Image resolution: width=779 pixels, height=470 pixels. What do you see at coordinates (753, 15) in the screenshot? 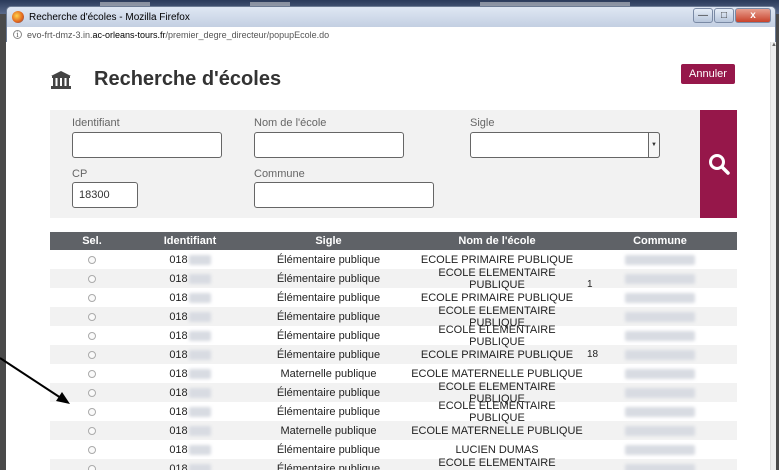
I see `close-window-button: x` at bounding box center [753, 15].